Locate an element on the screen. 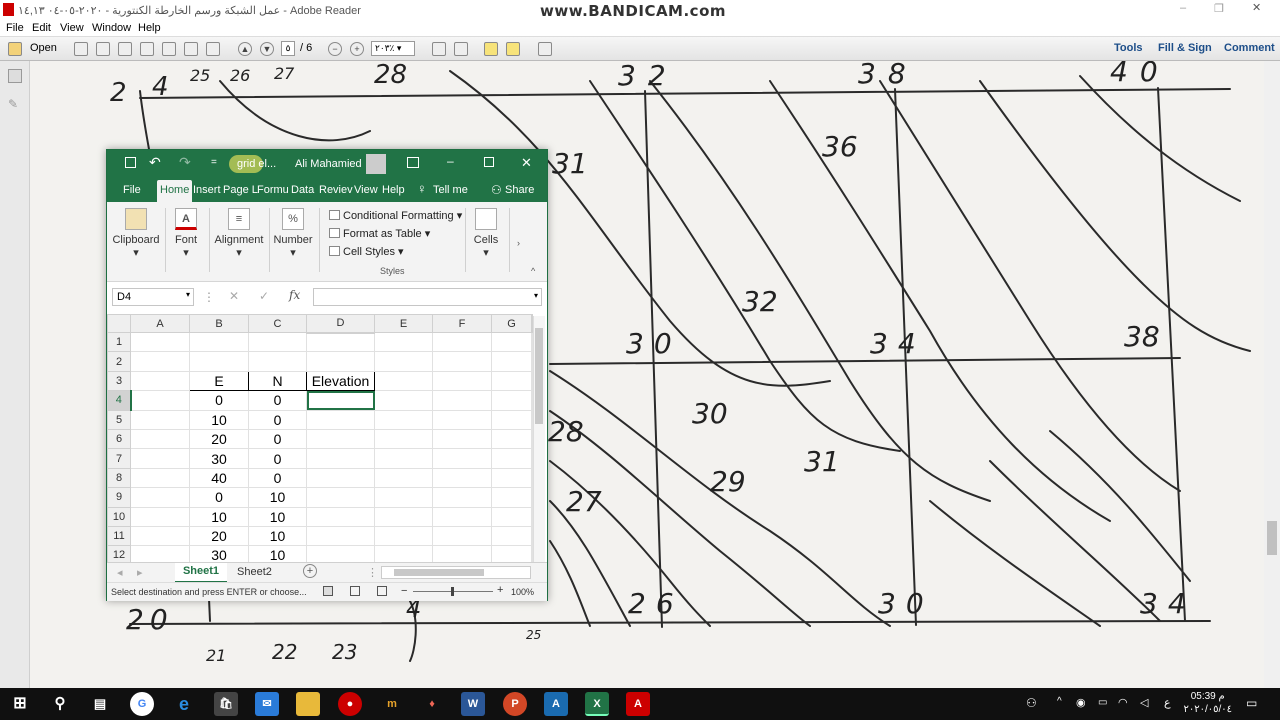 The width and height of the screenshot is (1280, 720). pages-panel-icon is located at coordinates (15, 76).